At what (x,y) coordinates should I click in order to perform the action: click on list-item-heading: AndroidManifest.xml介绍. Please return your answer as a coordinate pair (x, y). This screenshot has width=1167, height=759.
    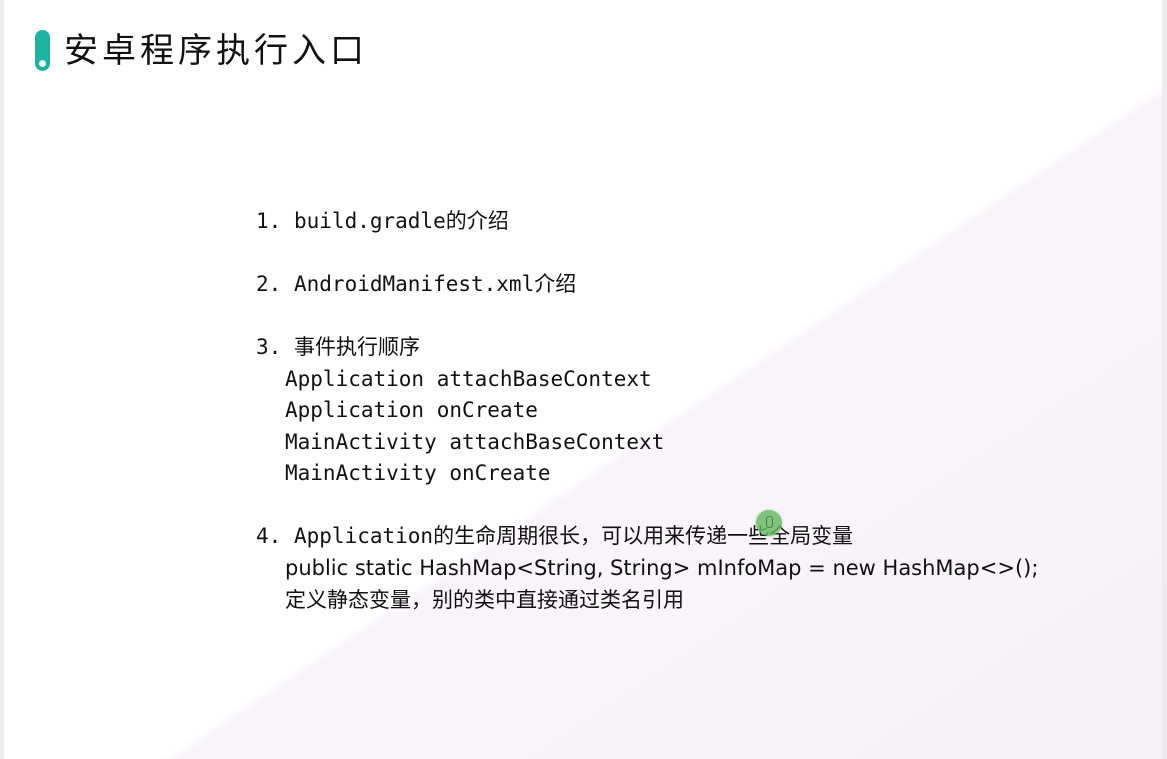
    Looking at the image, I should click on (435, 284).